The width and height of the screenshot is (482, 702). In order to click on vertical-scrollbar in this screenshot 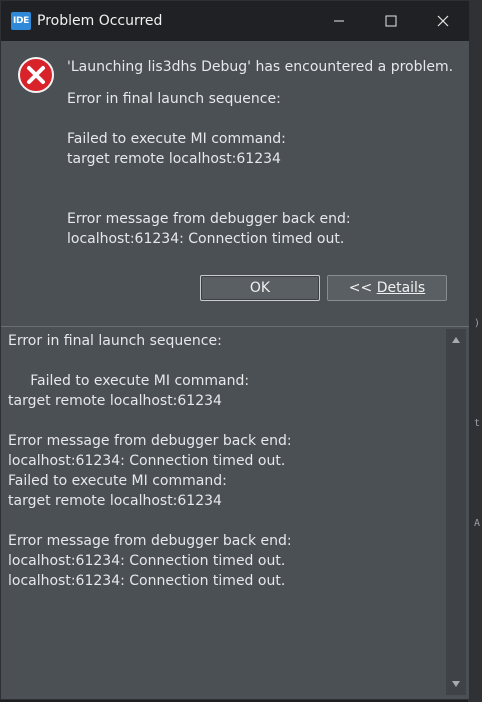, I will do `click(456, 512)`.